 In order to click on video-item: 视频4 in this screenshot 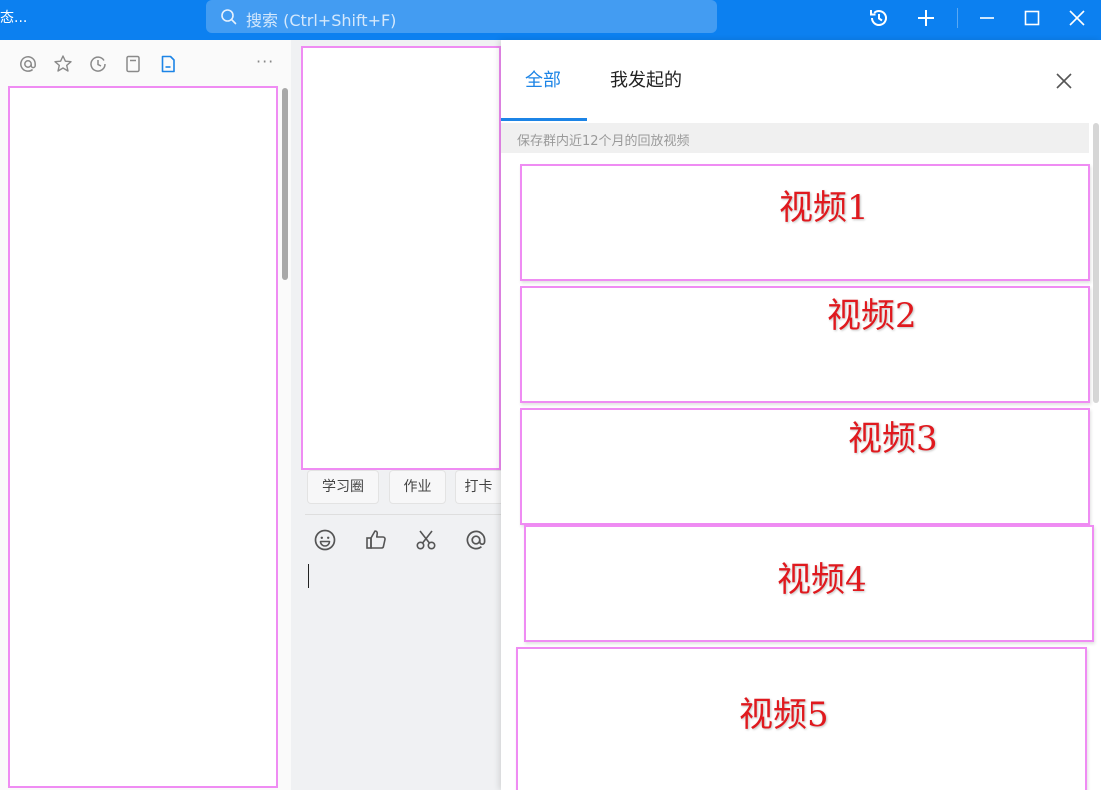, I will do `click(809, 583)`.